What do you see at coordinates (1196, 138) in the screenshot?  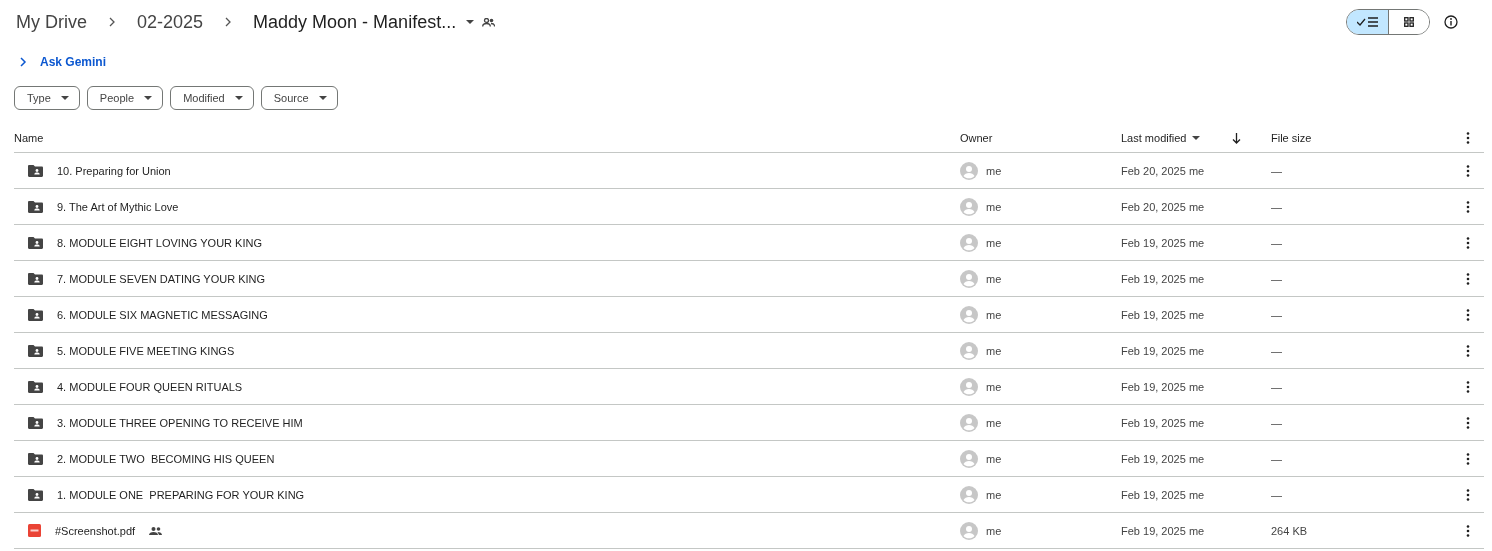 I see `sort-caret-icon` at bounding box center [1196, 138].